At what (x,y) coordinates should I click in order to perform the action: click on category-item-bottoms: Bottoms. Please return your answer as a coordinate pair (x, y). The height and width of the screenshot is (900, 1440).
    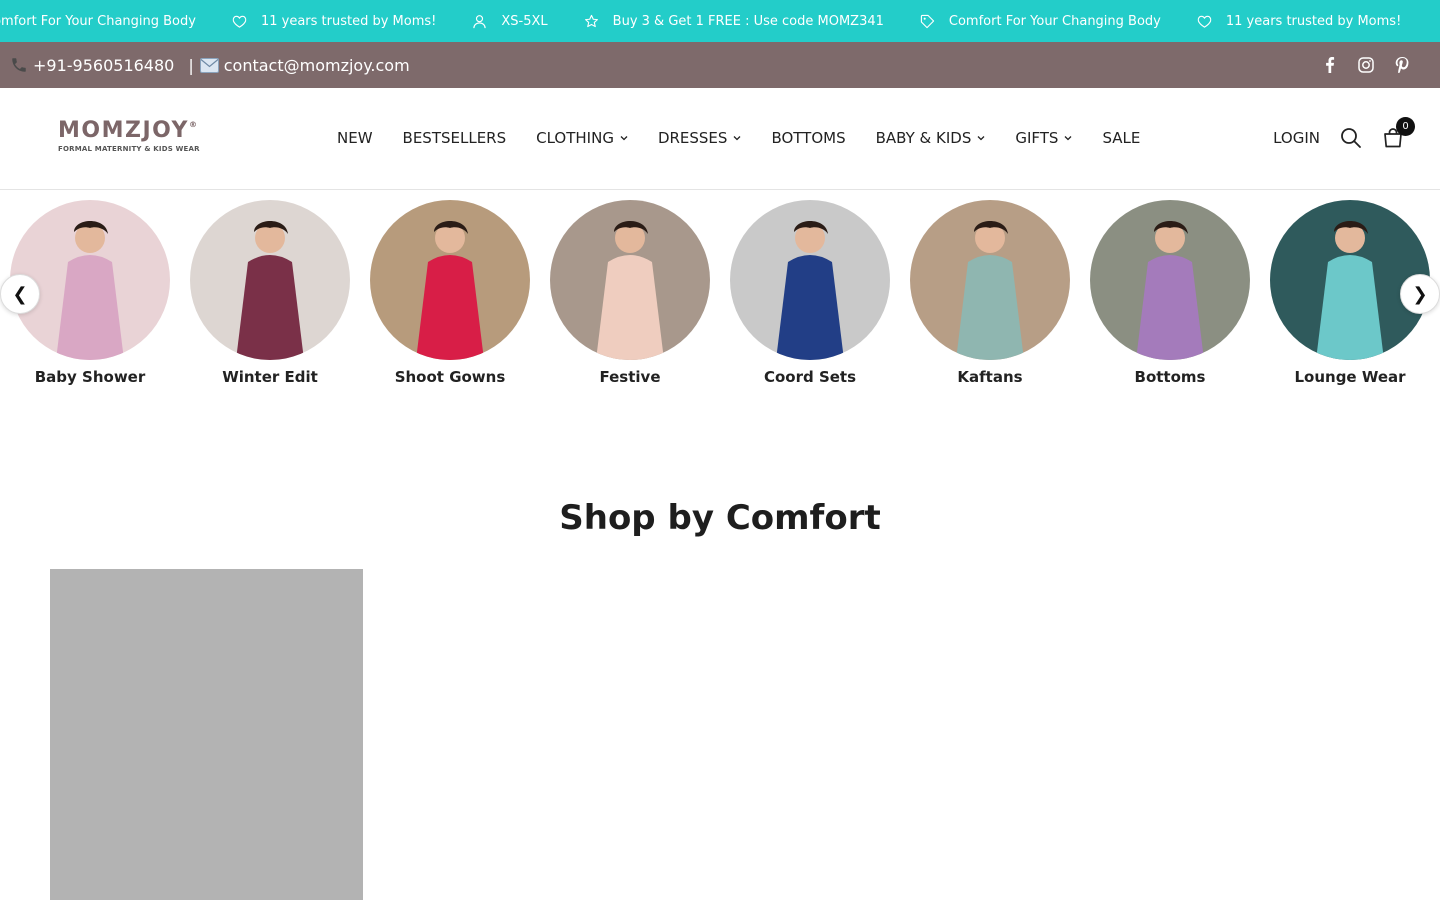
    Looking at the image, I should click on (1170, 293).